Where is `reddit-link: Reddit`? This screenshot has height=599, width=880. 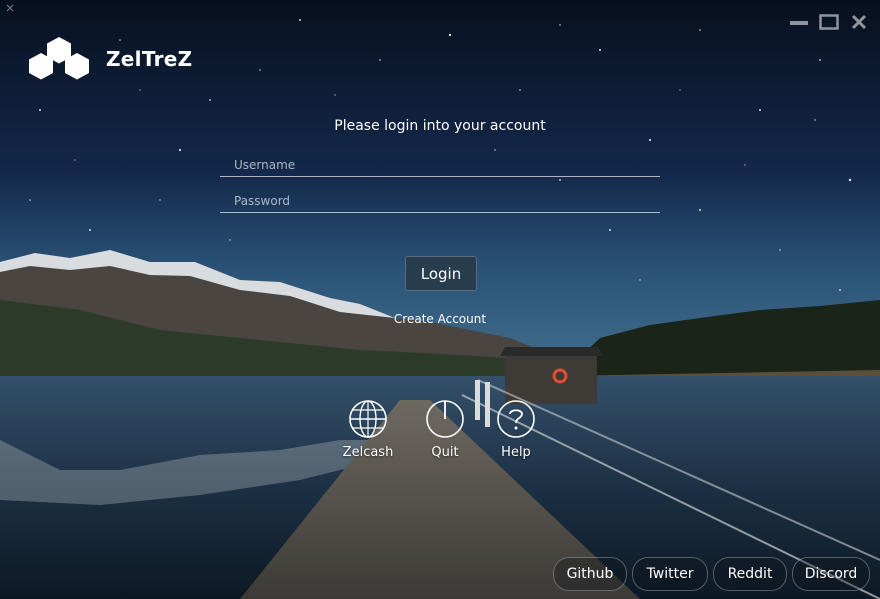
reddit-link: Reddit is located at coordinates (750, 574).